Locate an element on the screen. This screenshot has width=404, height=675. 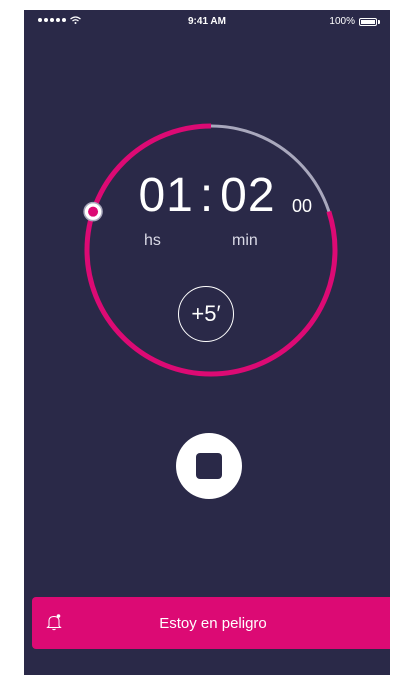
minutes-label: min is located at coordinates (245, 240).